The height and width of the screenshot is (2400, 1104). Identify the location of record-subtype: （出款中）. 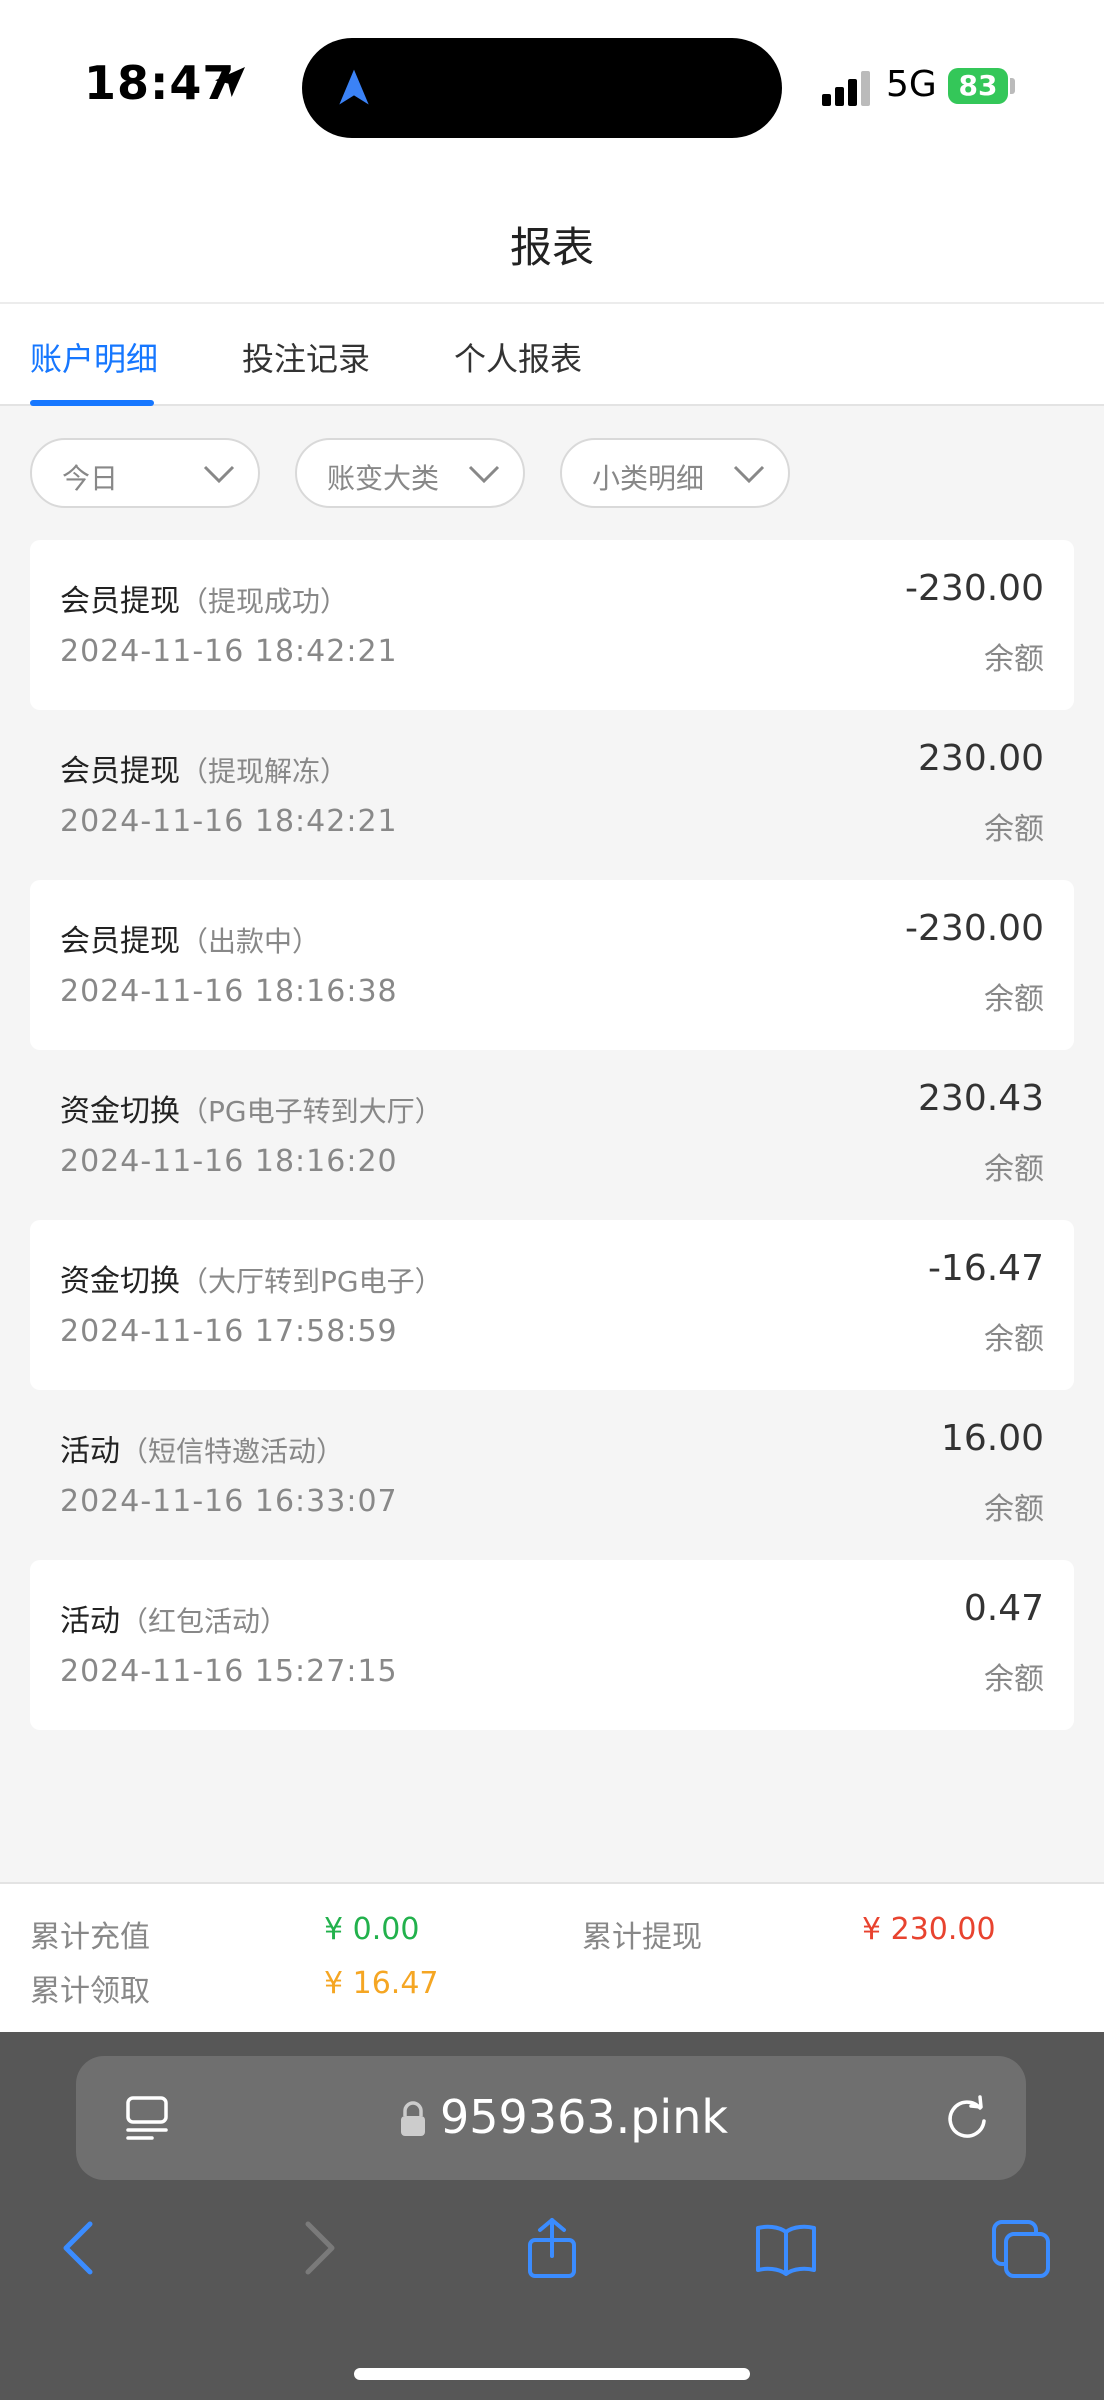
(250, 941).